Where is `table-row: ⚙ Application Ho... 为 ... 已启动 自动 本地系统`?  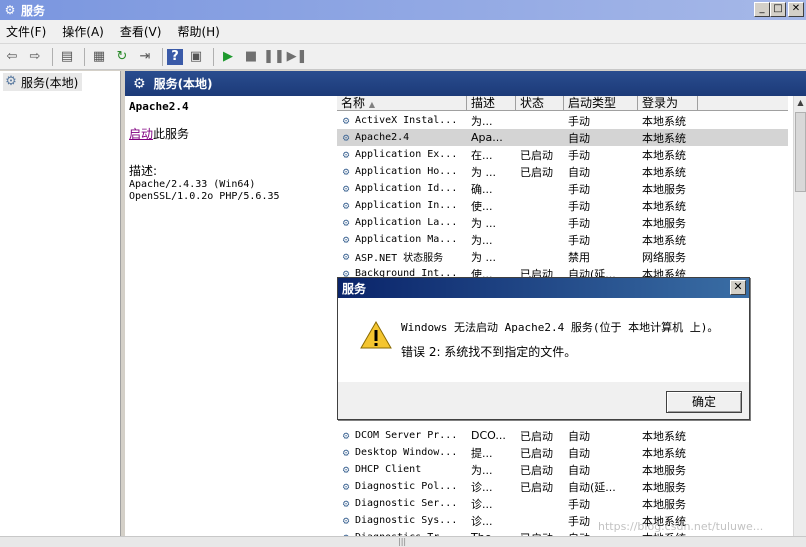
table-row: ⚙ Application Ho... 为 ... 已启动 自动 本地系统 is located at coordinates (562, 171).